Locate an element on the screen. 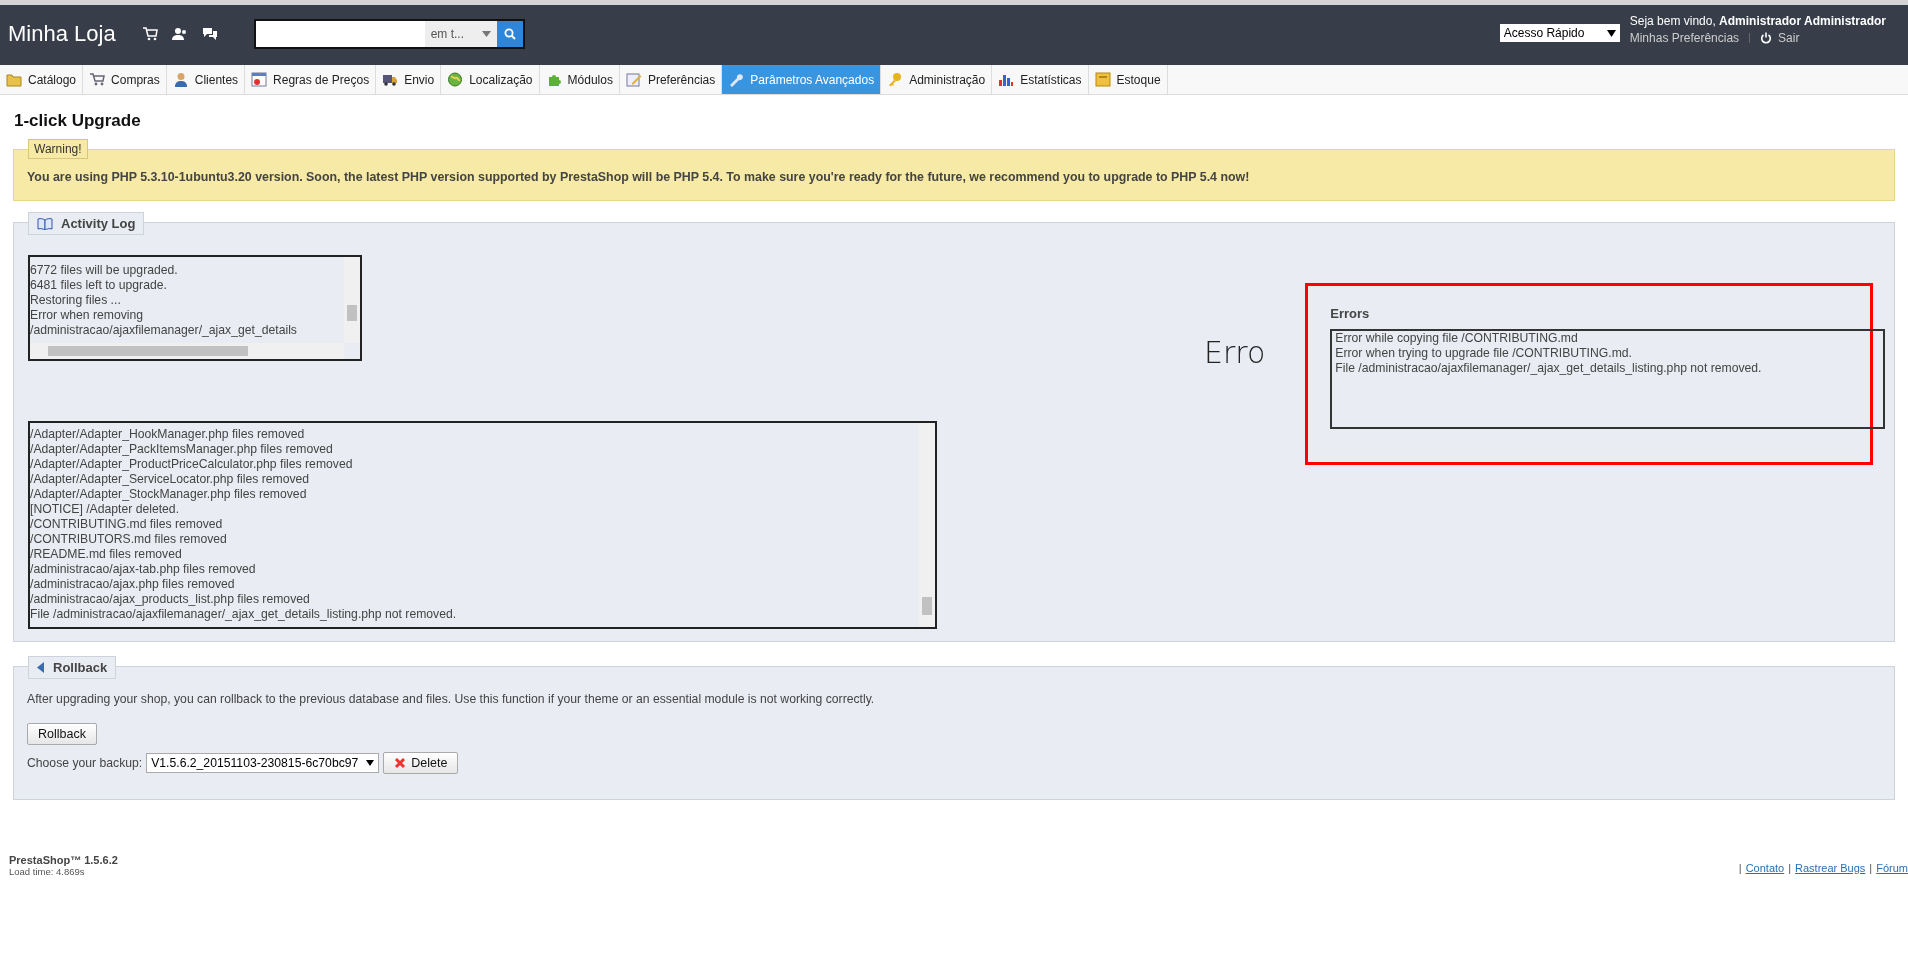 The width and height of the screenshot is (1908, 962). version-text: PrestaShop™ 1.5.6.2 is located at coordinates (63, 860).